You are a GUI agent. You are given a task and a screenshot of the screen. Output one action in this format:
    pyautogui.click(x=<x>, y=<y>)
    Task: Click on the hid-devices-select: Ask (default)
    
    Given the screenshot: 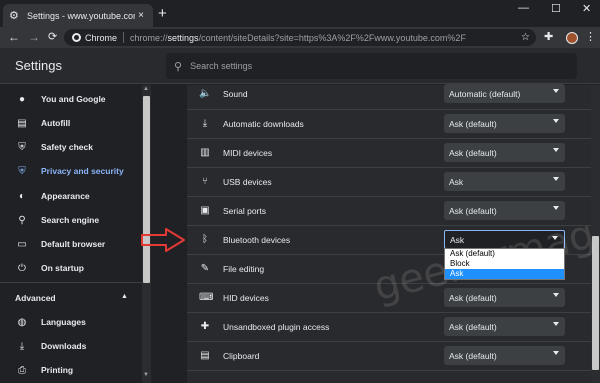 What is the action you would take?
    pyautogui.click(x=504, y=297)
    